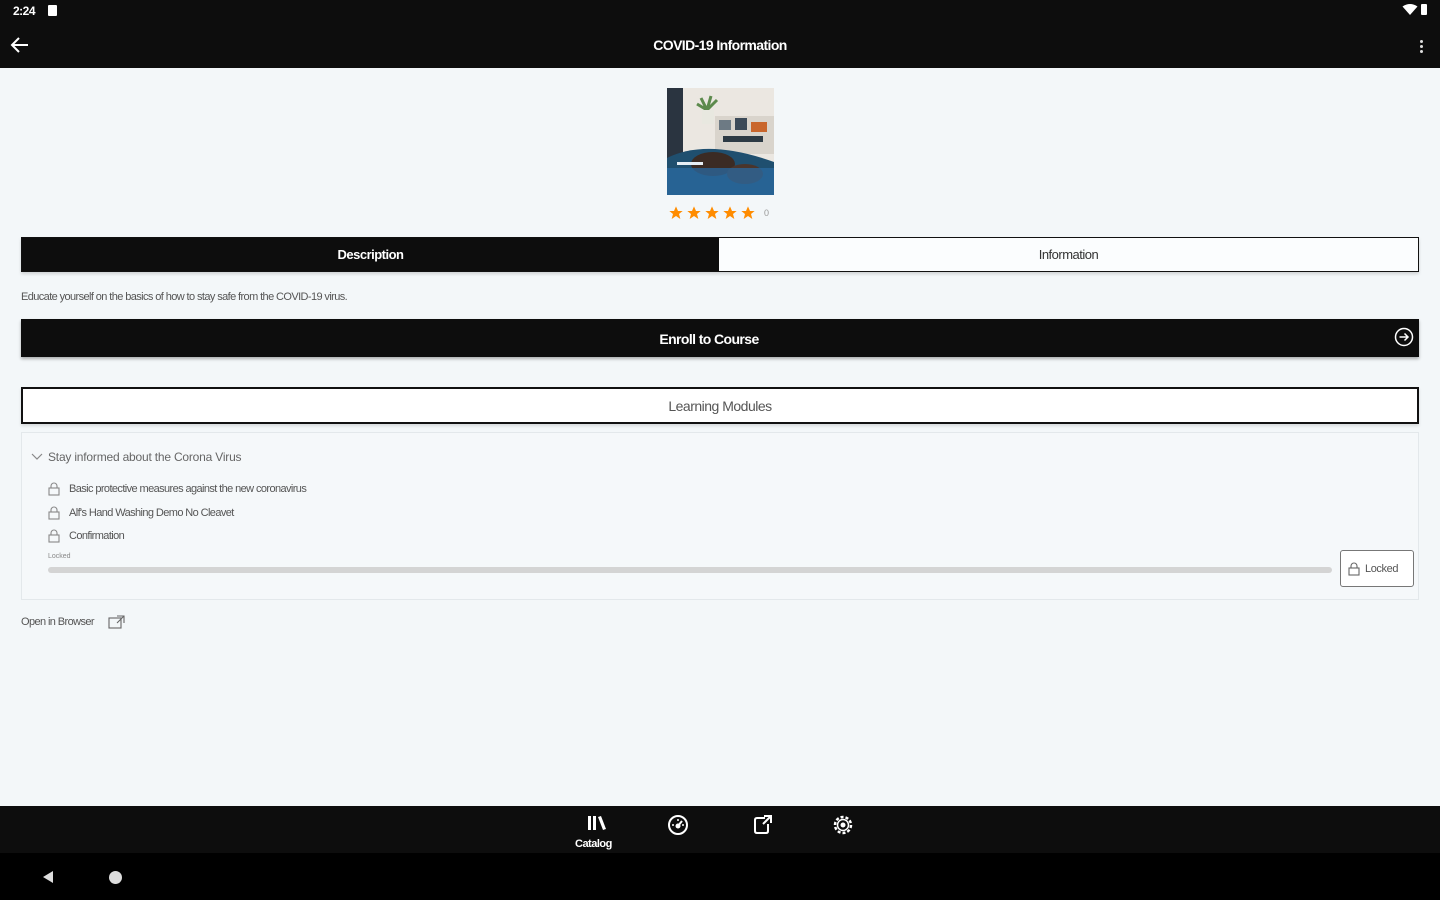 This screenshot has height=900, width=1440. What do you see at coordinates (1068, 254) in the screenshot?
I see `tab-information: Information` at bounding box center [1068, 254].